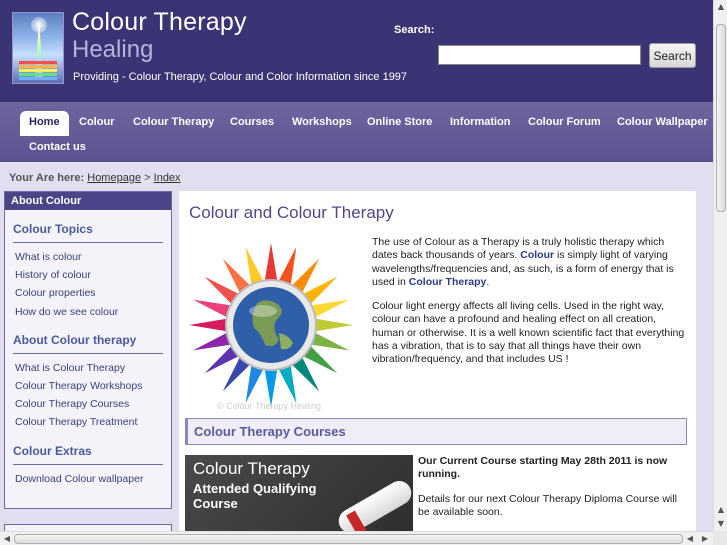 This screenshot has width=727, height=545. What do you see at coordinates (291, 212) in the screenshot?
I see `page-title: Colour and Colour Therapy` at bounding box center [291, 212].